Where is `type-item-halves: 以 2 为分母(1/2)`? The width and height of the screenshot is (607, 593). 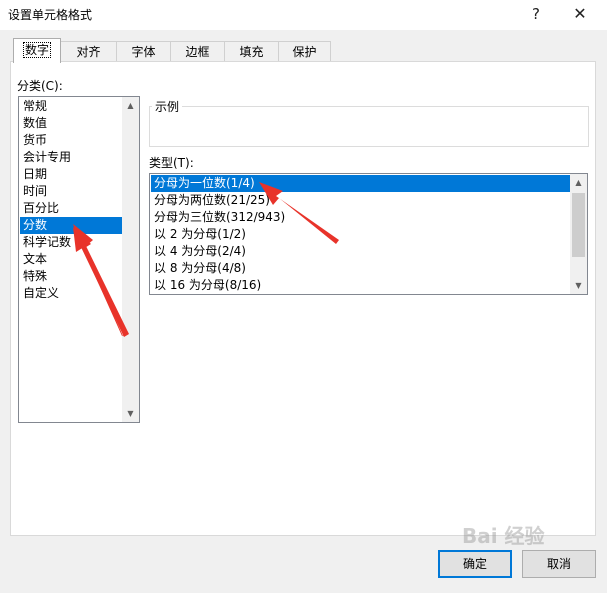 type-item-halves: 以 2 为分母(1/2) is located at coordinates (360, 234).